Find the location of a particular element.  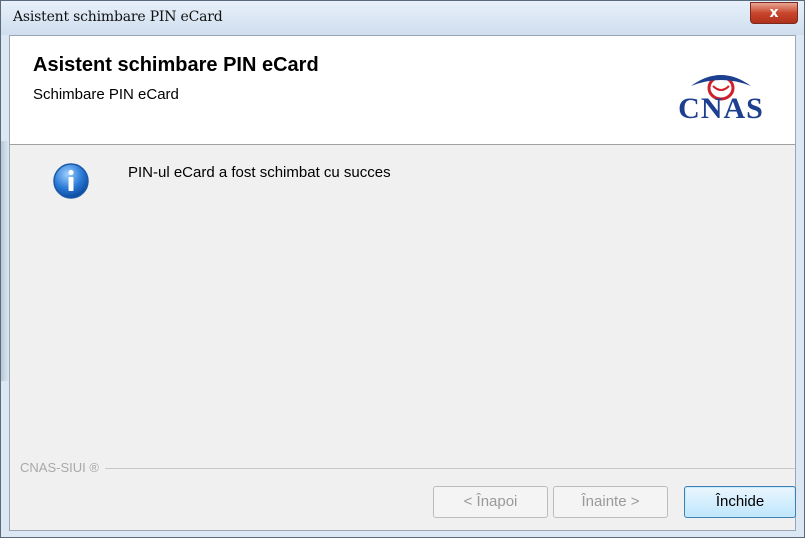

info-icon is located at coordinates (71, 181).